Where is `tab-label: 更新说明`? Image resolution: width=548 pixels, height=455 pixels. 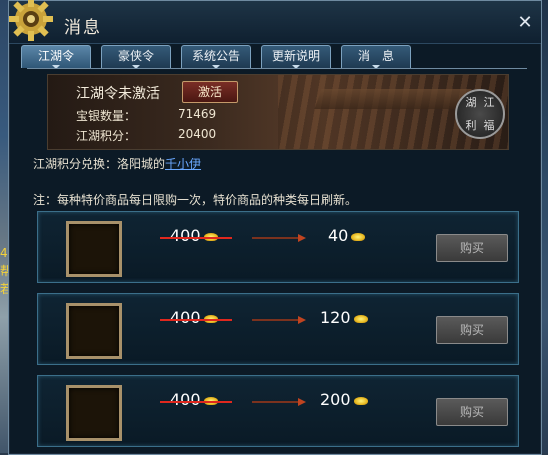
tab-label: 更新说明 is located at coordinates (295, 56).